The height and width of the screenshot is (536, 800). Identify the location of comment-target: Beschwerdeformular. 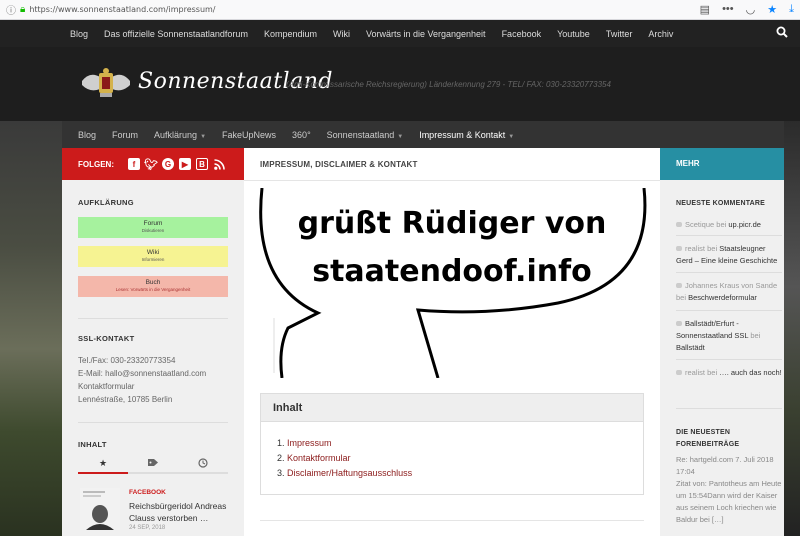
(722, 297).